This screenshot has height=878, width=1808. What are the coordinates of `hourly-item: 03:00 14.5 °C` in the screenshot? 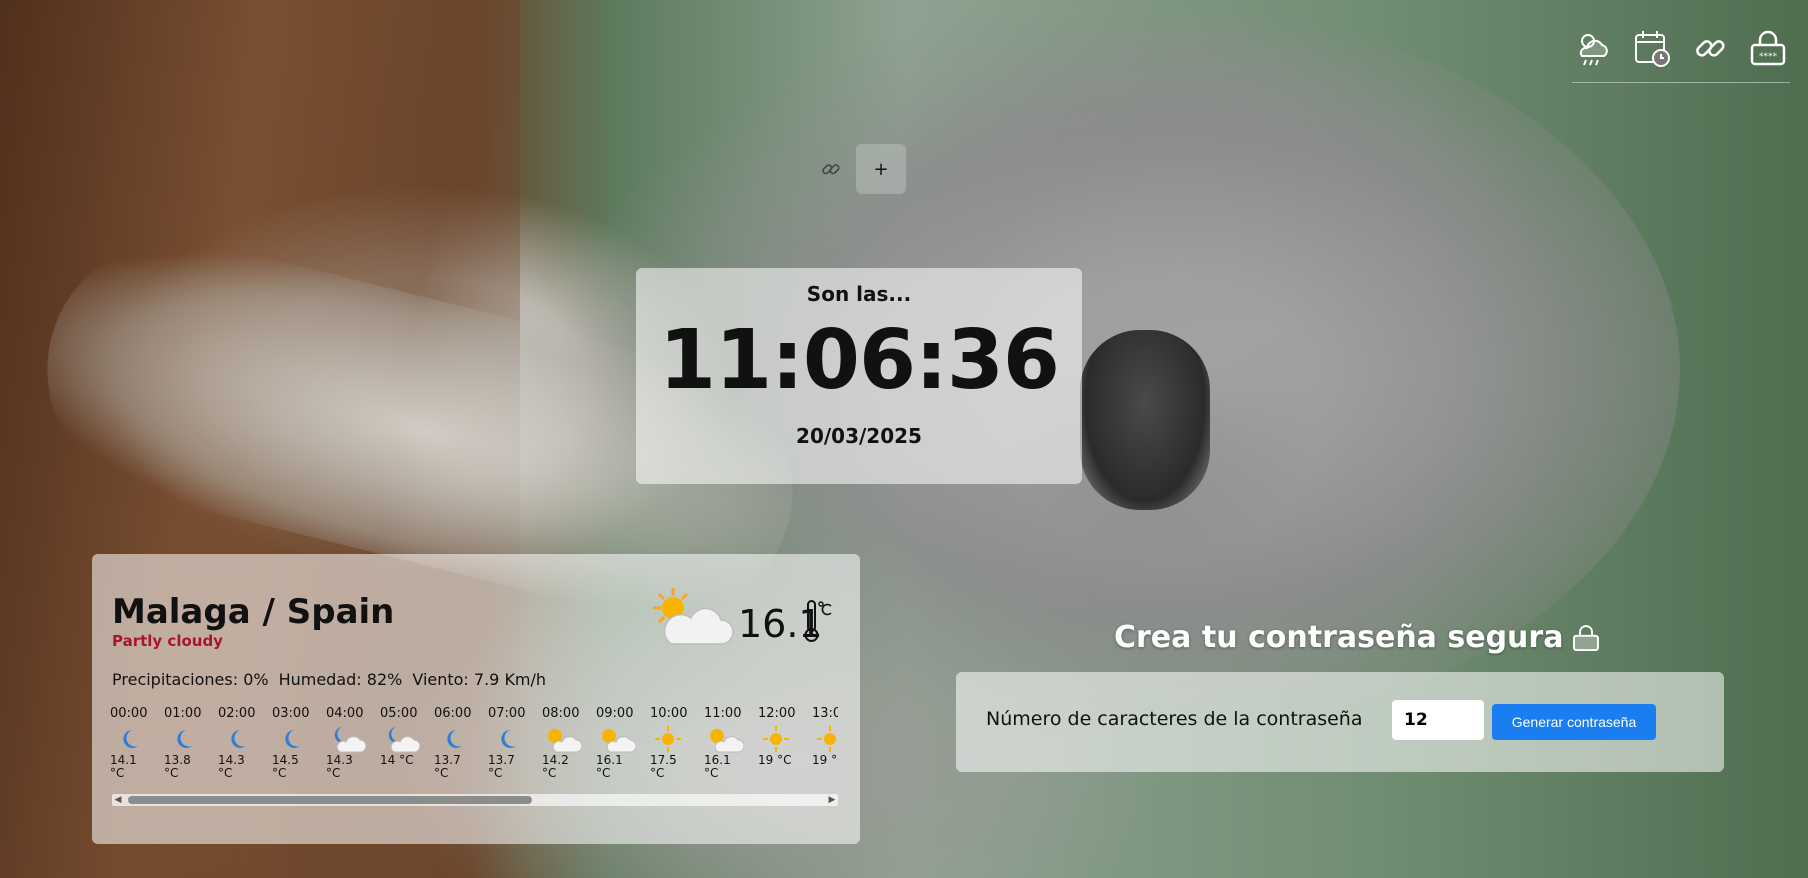 It's located at (299, 749).